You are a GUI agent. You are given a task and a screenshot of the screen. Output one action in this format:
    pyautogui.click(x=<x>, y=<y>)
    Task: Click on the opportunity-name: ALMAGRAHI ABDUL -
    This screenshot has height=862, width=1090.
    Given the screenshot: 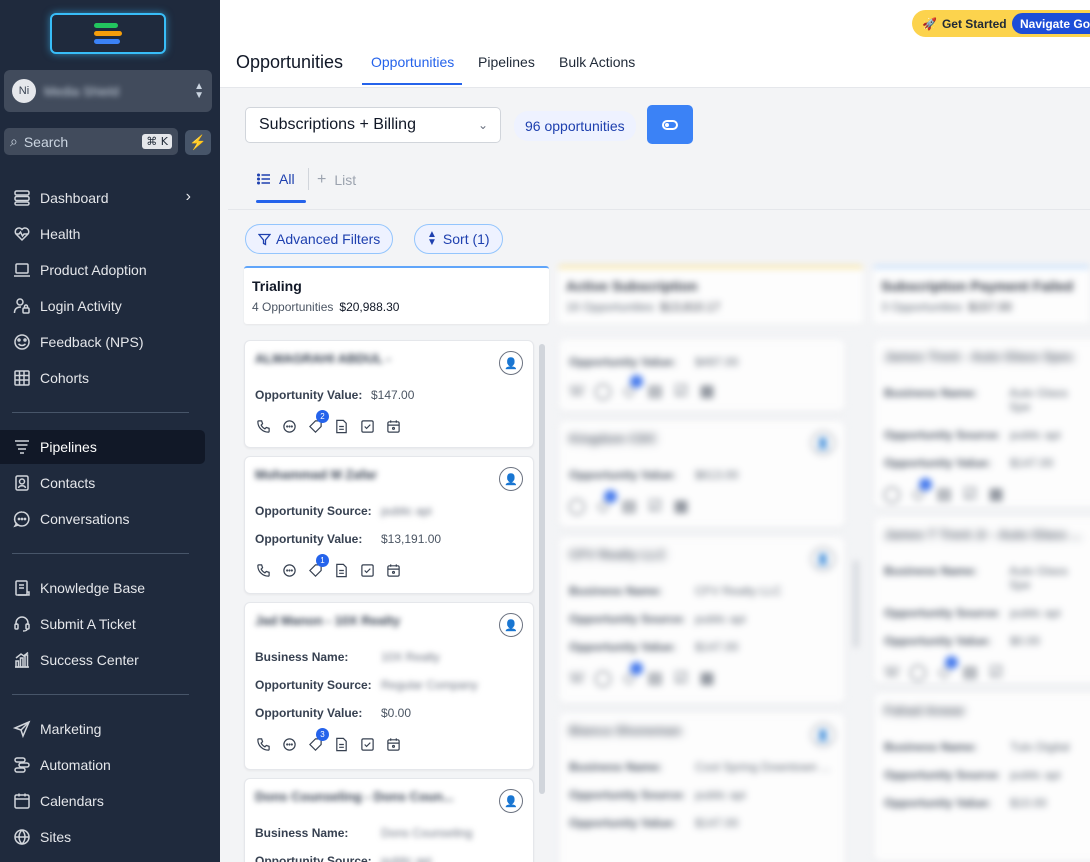 What is the action you would take?
    pyautogui.click(x=389, y=358)
    